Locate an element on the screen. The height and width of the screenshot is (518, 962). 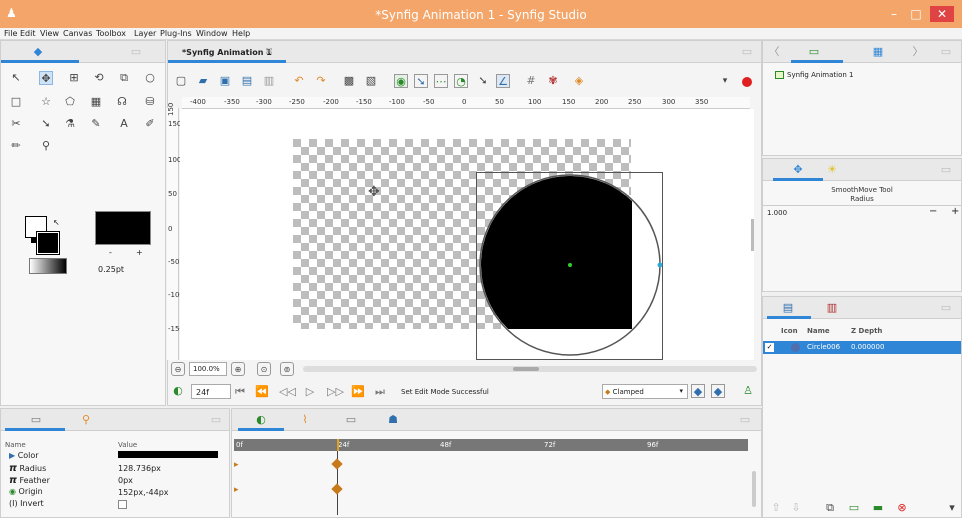
rotate-tool-icon: ⟲ is located at coordinates (99, 78).